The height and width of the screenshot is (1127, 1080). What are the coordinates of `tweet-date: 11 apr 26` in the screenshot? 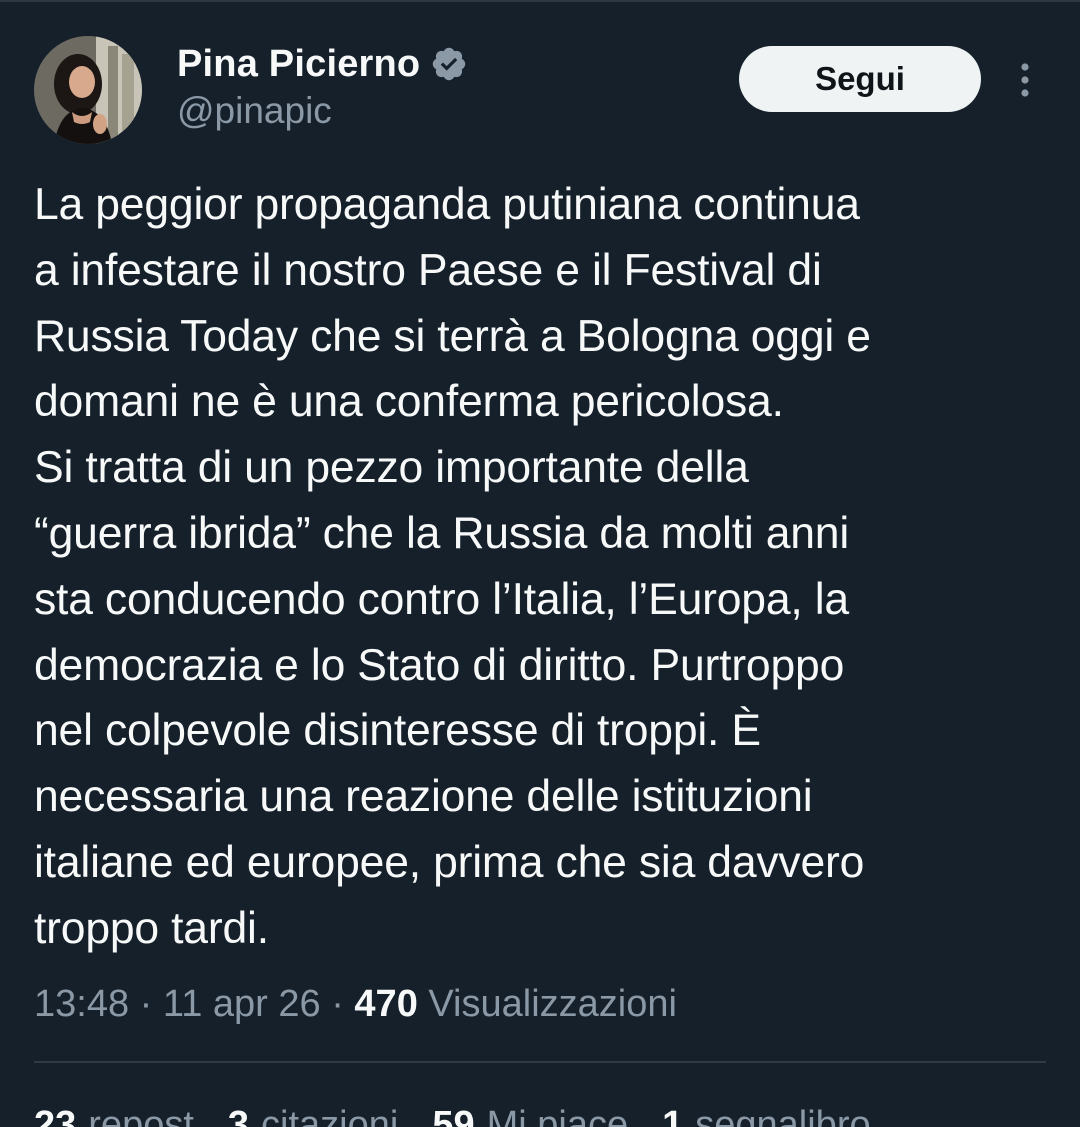 It's located at (242, 1004).